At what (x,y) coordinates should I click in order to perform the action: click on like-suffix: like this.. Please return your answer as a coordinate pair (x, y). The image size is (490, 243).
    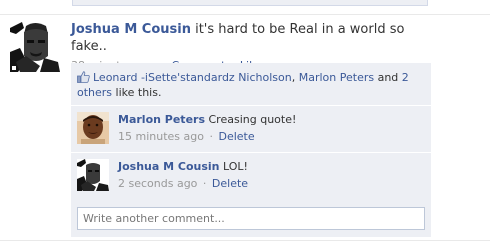
    Looking at the image, I should click on (138, 92).